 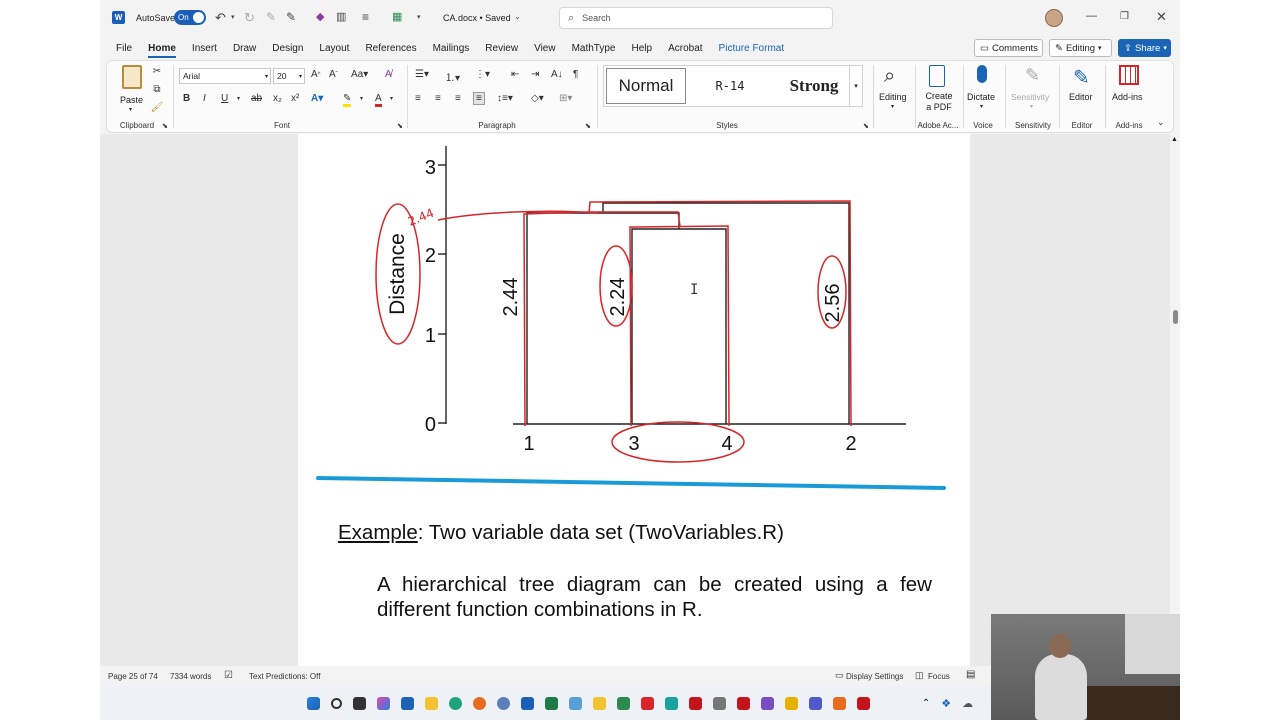 I want to click on create-pdf-button: Create a PDF, so click(x=938, y=91).